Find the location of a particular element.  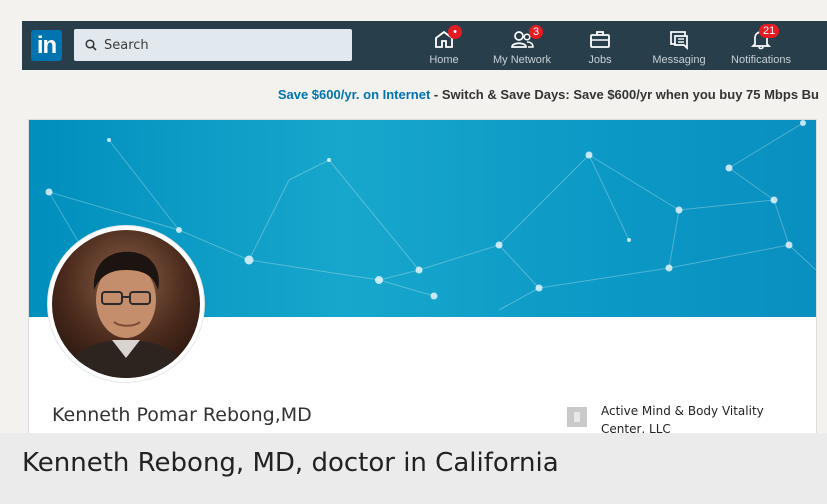

profile-photo-image is located at coordinates (126, 304).